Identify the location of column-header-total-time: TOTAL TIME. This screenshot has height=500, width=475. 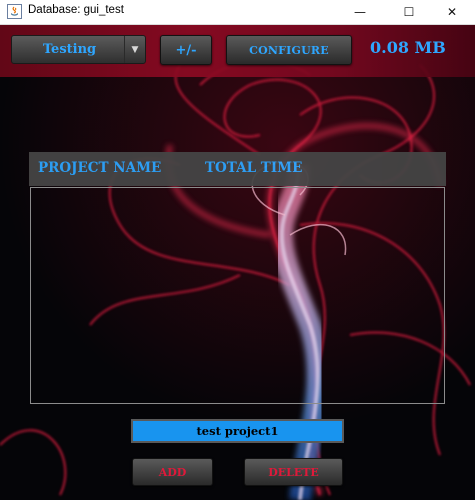
(253, 168).